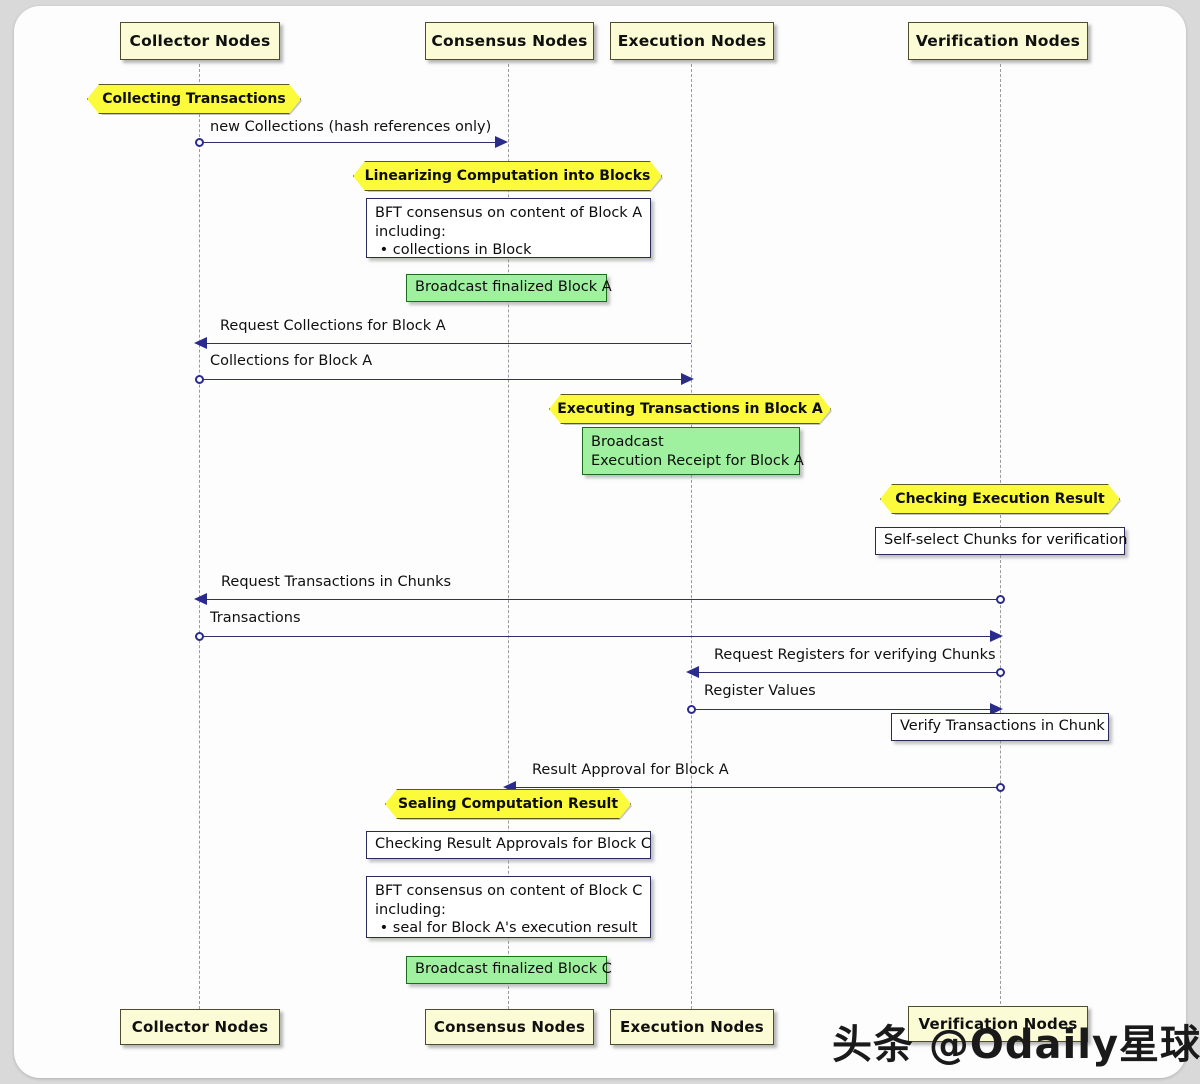 This screenshot has height=1084, width=1200. I want to click on arrowhead-right-m1, so click(501, 142).